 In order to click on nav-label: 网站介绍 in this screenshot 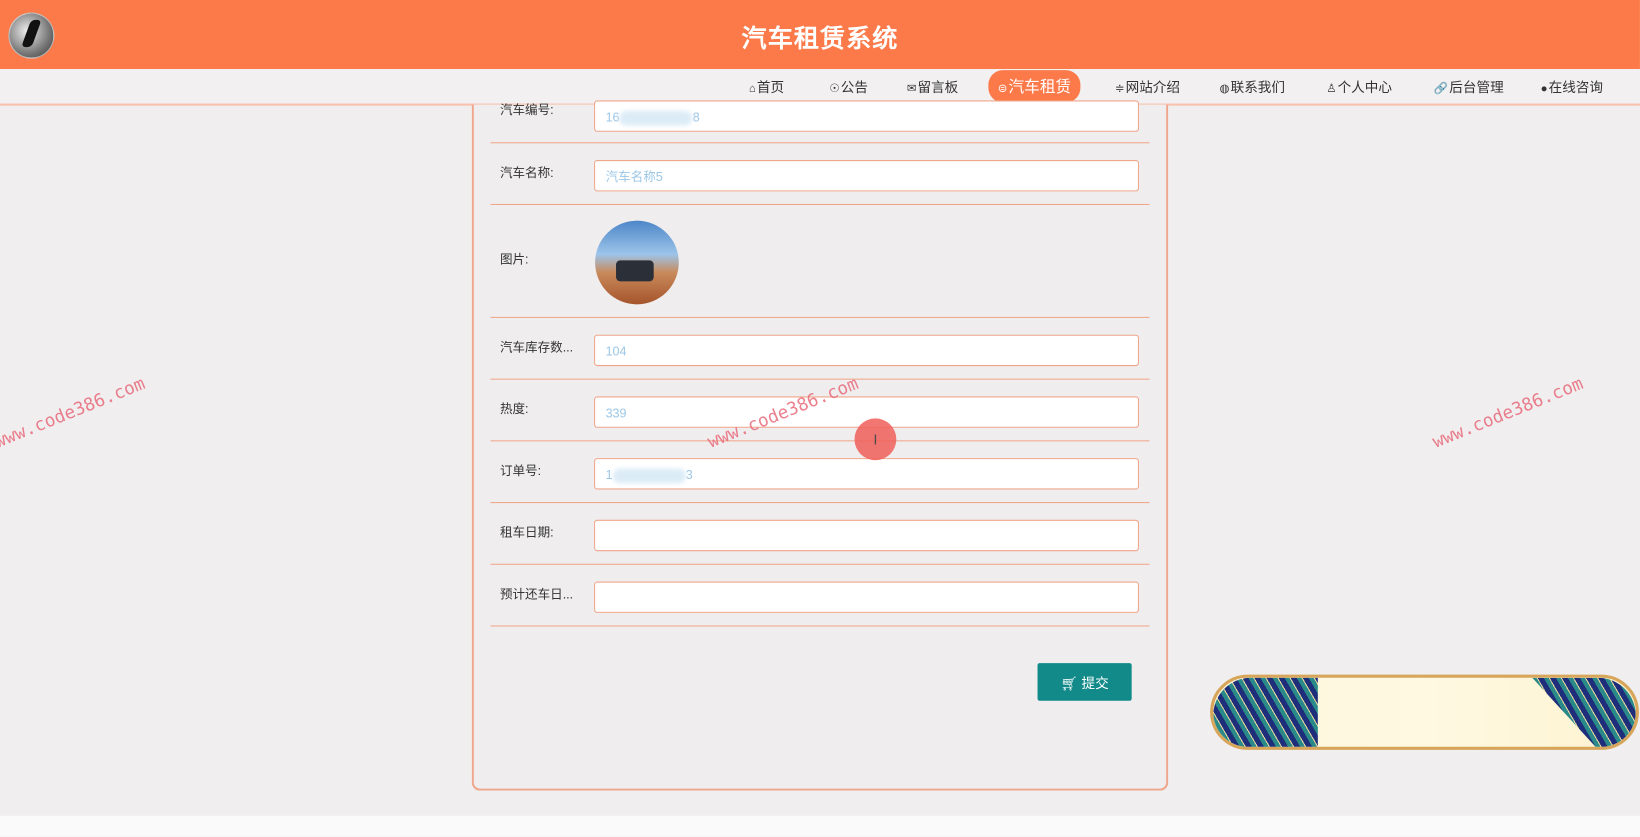, I will do `click(1153, 87)`.